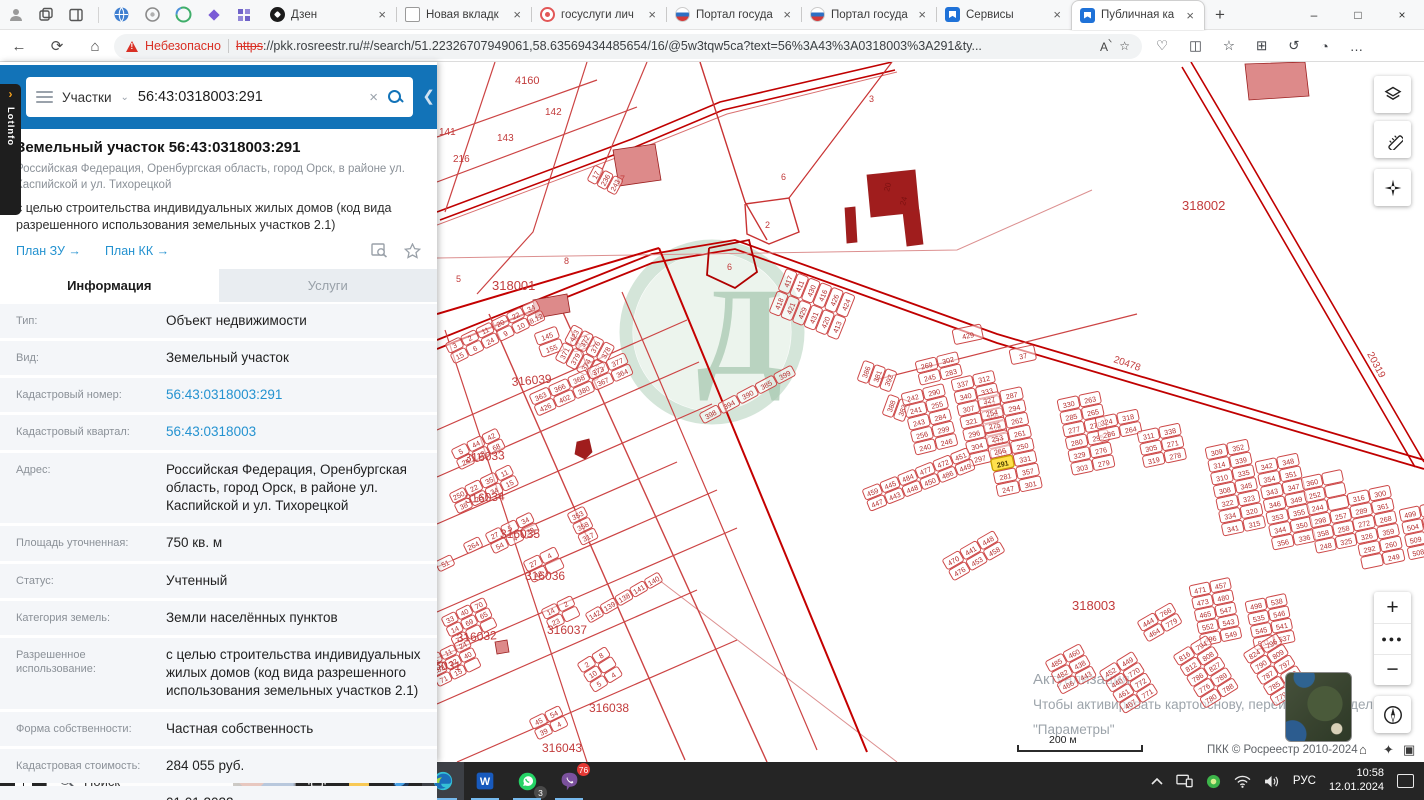 The height and width of the screenshot is (800, 1424). What do you see at coordinates (1325, 46) in the screenshot?
I see `extensions-sync-icon: ◔` at bounding box center [1325, 46].